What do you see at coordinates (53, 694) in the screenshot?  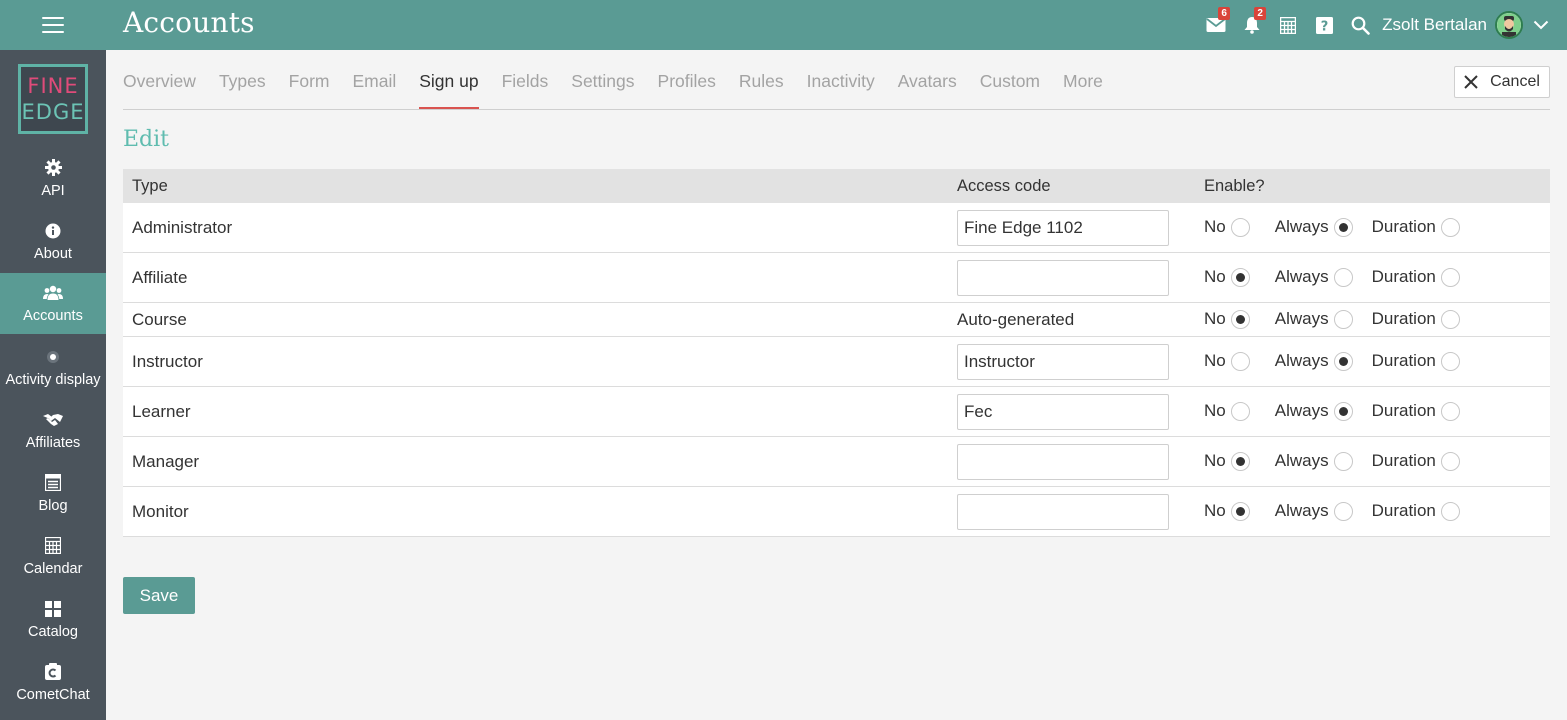 I see `sidebar-item-label: CometChat` at bounding box center [53, 694].